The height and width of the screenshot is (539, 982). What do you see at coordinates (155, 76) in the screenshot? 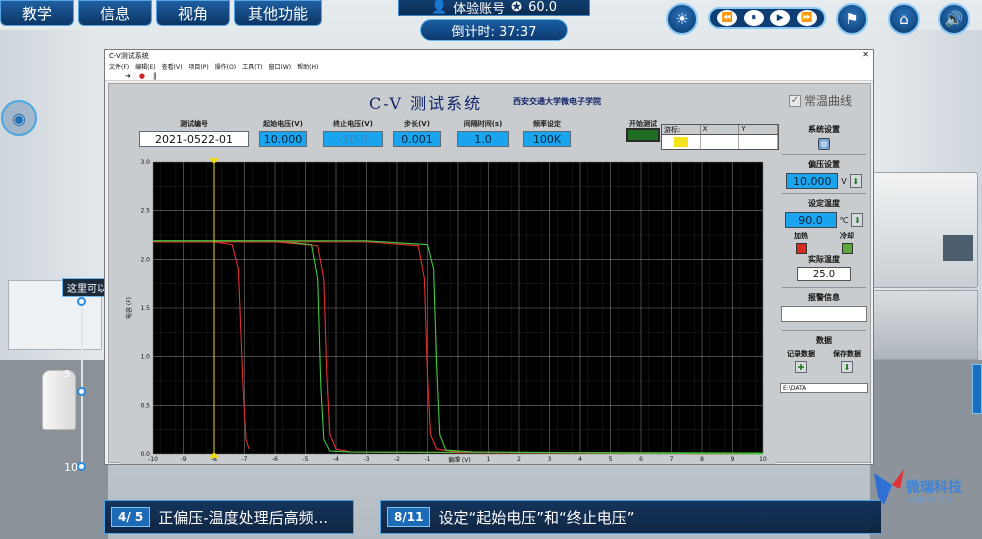
I see `pause-run-icon: ‖` at bounding box center [155, 76].